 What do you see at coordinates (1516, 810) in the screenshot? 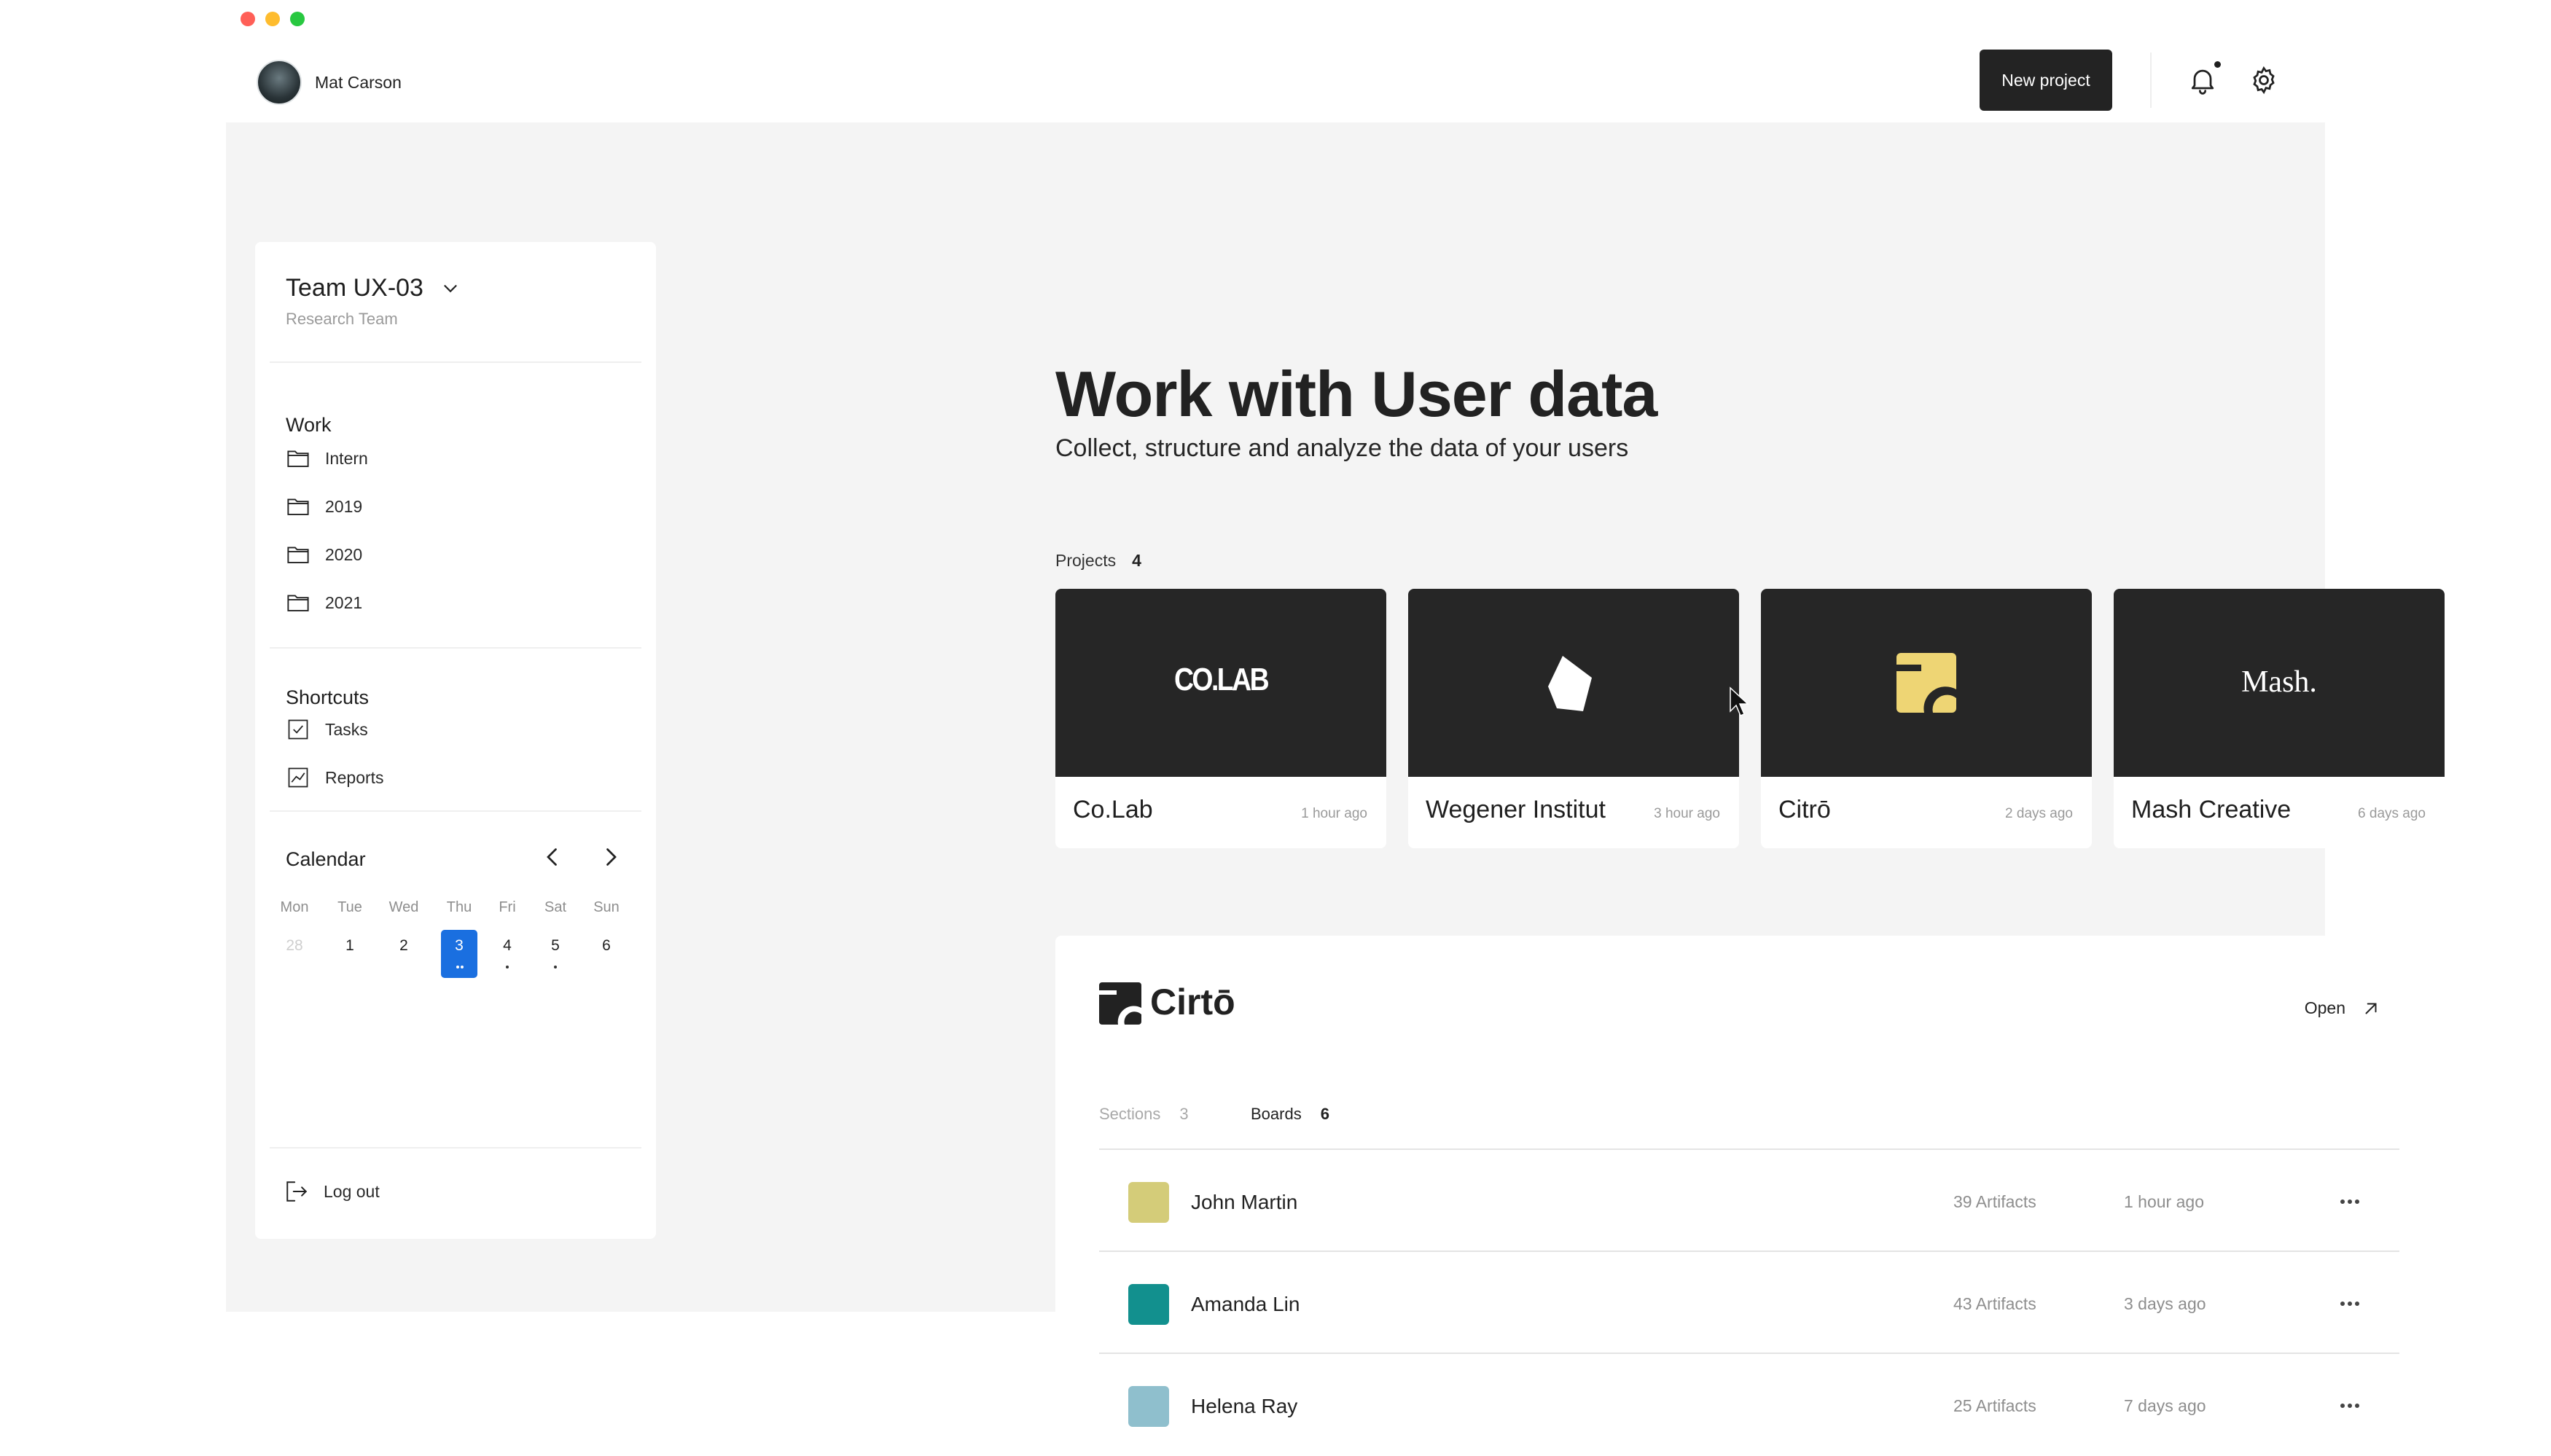
I see `project-name: Wegener Institut` at bounding box center [1516, 810].